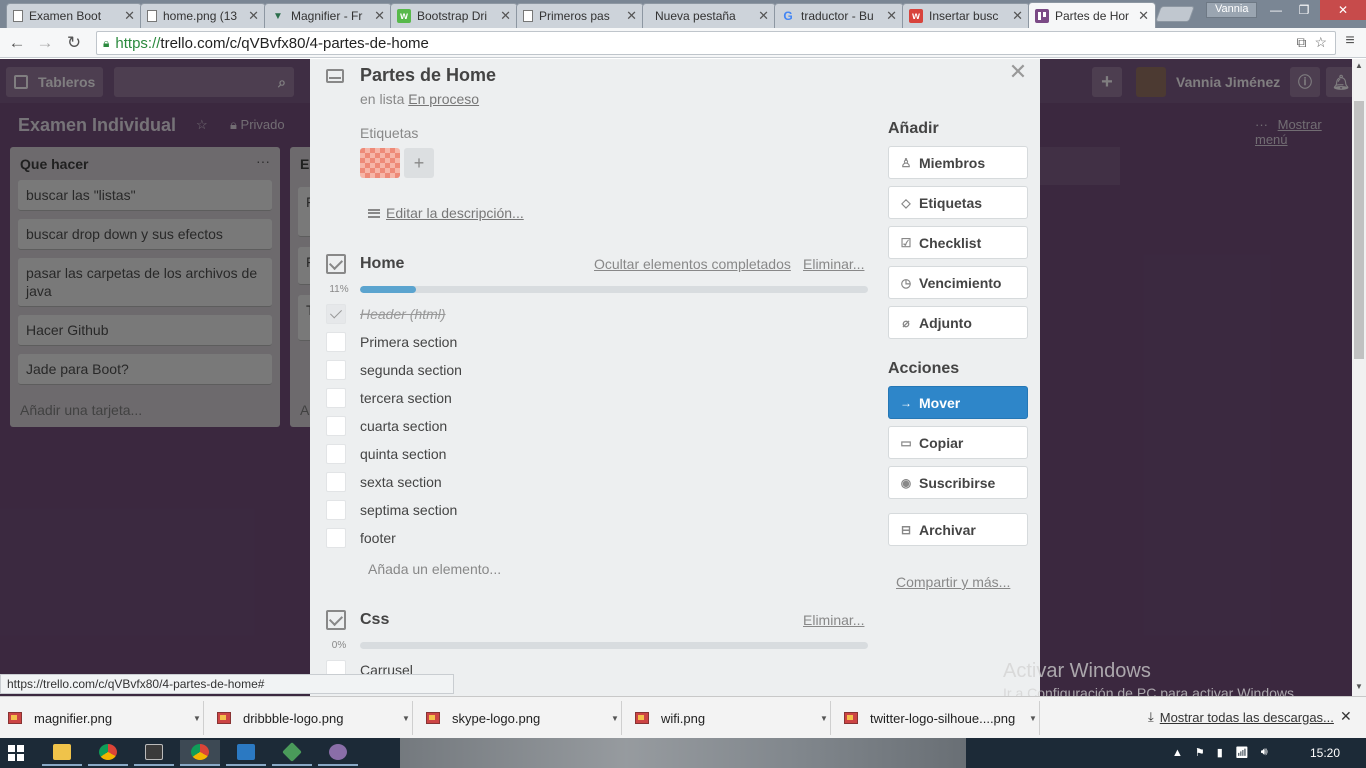 The height and width of the screenshot is (768, 1366). I want to click on scrollbar-thumb, so click(1359, 230).